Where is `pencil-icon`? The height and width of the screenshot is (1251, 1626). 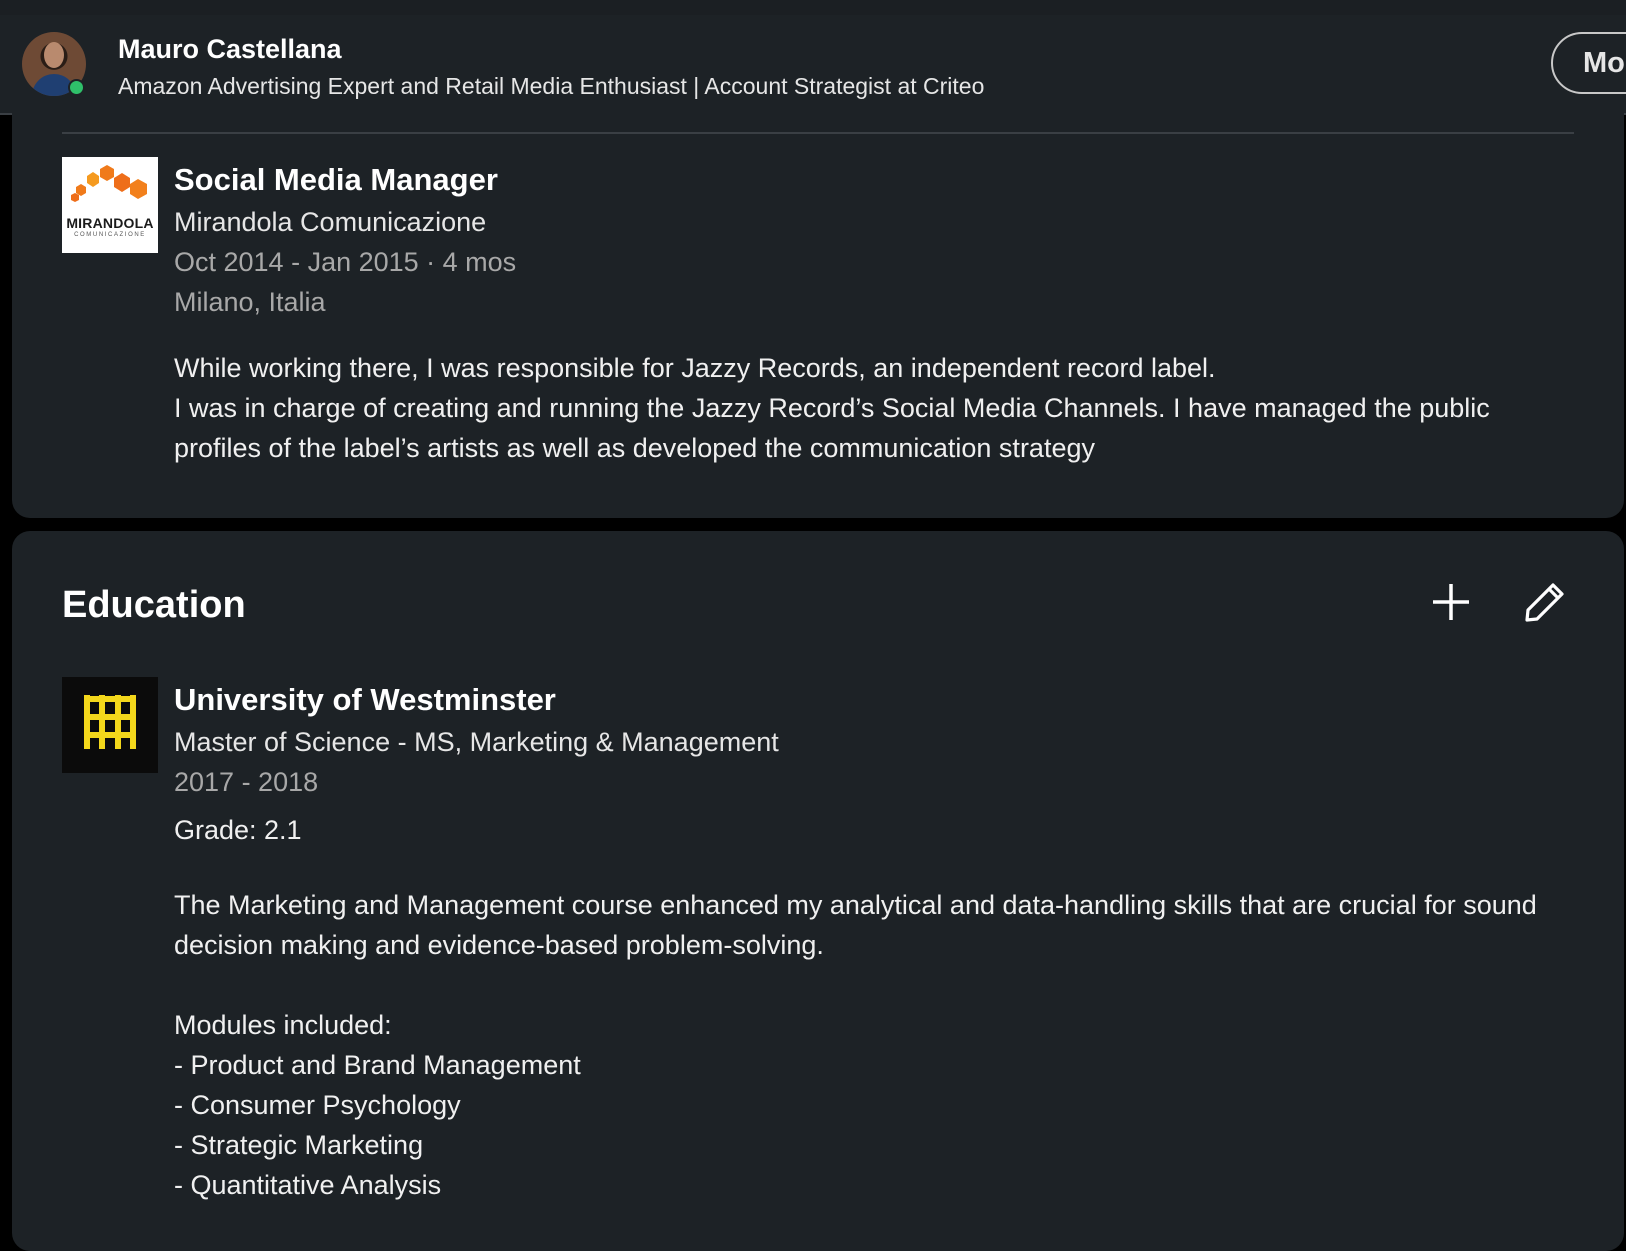
pencil-icon is located at coordinates (1544, 602).